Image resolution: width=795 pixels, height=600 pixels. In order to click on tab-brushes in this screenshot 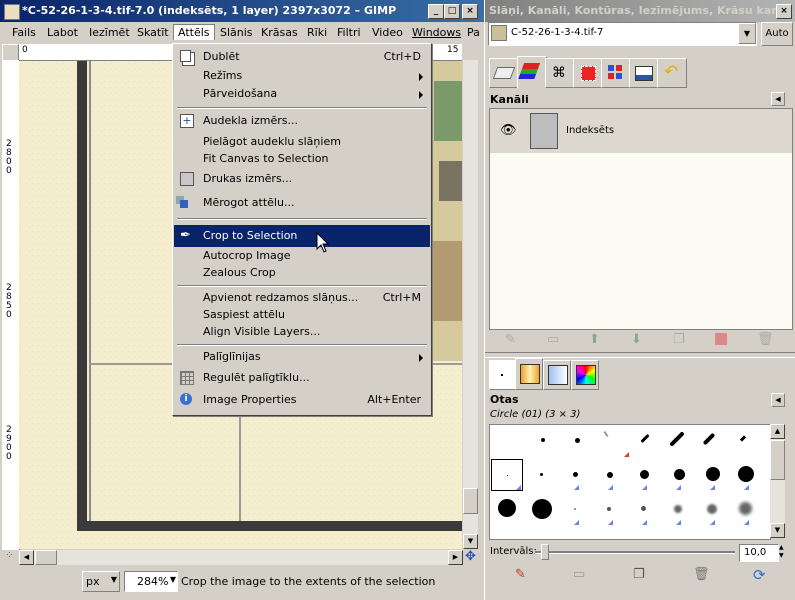, I will do `click(503, 375)`.